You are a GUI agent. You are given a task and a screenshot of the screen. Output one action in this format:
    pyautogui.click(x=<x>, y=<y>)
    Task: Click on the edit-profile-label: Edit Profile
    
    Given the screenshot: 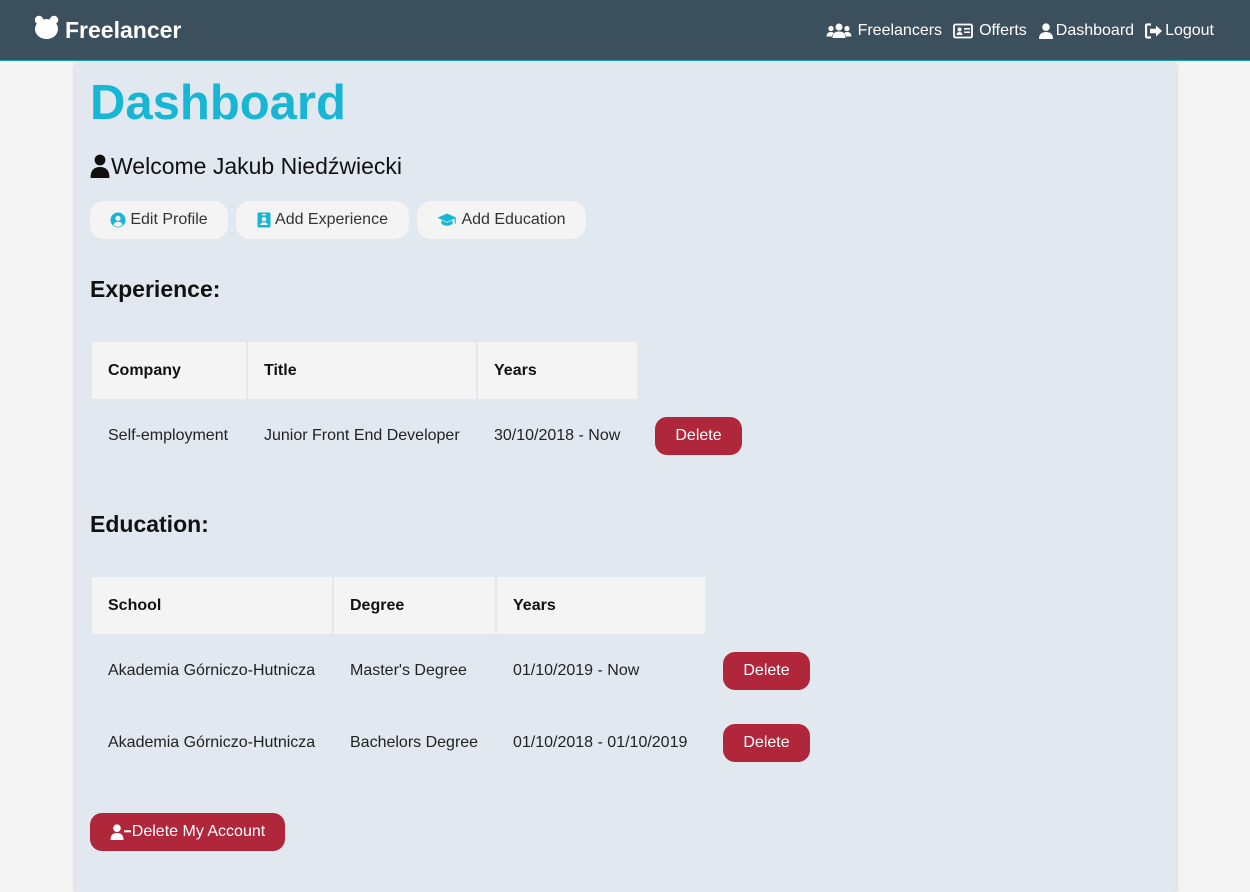 What is the action you would take?
    pyautogui.click(x=169, y=219)
    